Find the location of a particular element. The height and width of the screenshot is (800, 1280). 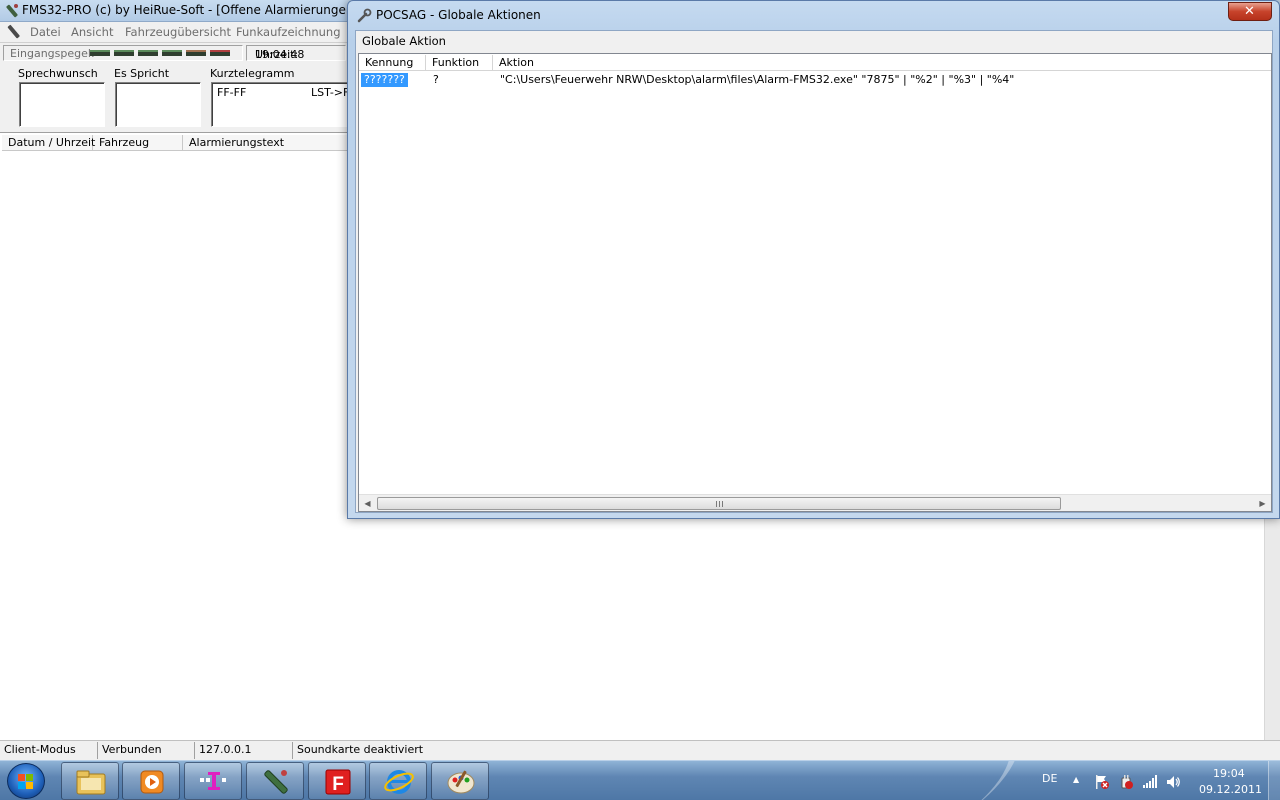

menu-fahrzeuguebersicht: Fahrzeugübersicht is located at coordinates (178, 32).